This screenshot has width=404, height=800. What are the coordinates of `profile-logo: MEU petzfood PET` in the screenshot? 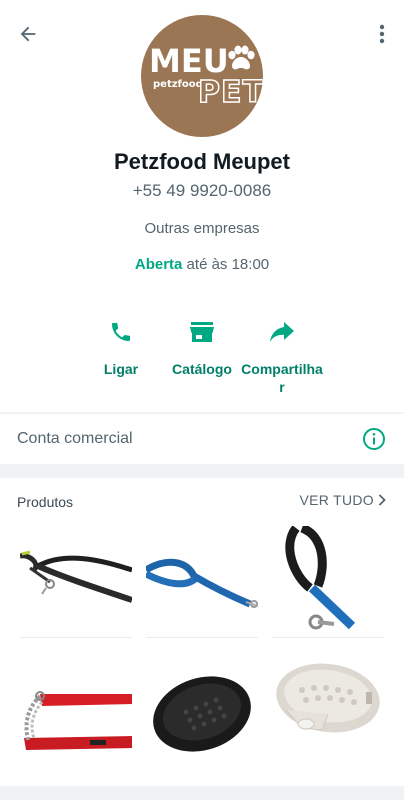 It's located at (202, 76).